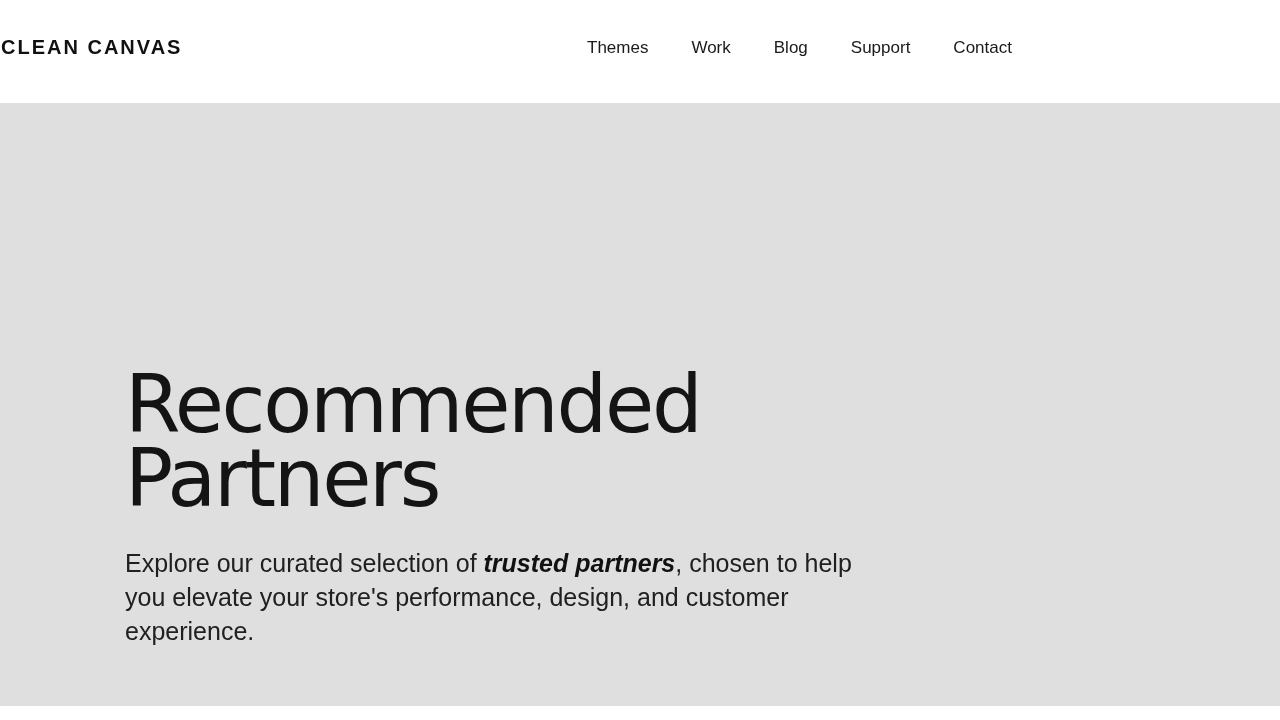 The height and width of the screenshot is (720, 1280). I want to click on nav-link: Work, so click(711, 47).